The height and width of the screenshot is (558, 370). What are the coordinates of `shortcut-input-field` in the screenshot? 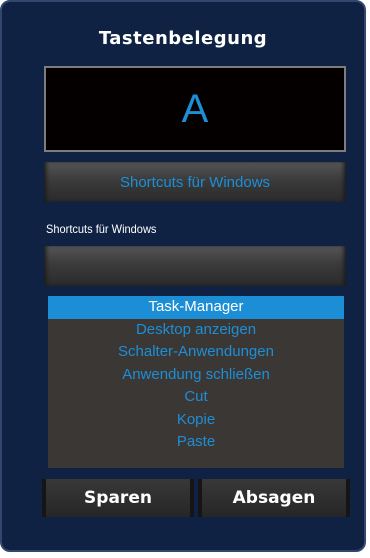 It's located at (195, 266).